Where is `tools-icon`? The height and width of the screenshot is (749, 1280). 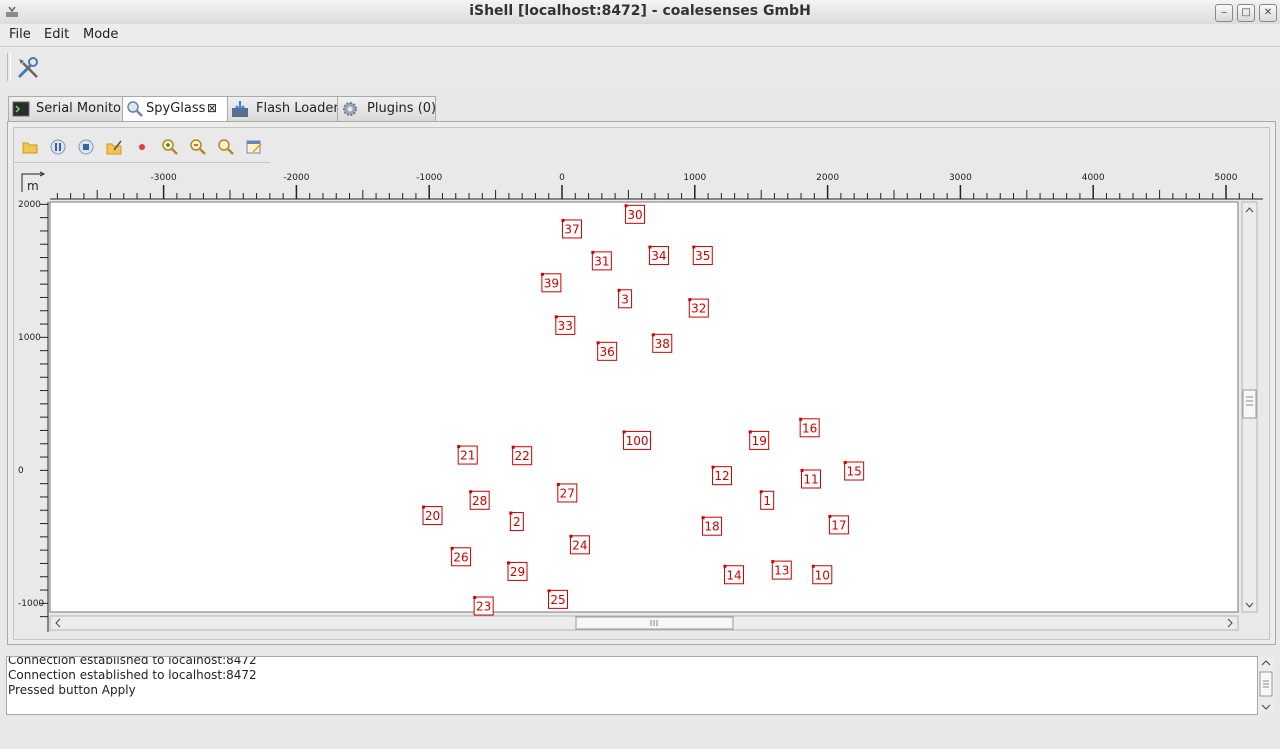 tools-icon is located at coordinates (28, 68).